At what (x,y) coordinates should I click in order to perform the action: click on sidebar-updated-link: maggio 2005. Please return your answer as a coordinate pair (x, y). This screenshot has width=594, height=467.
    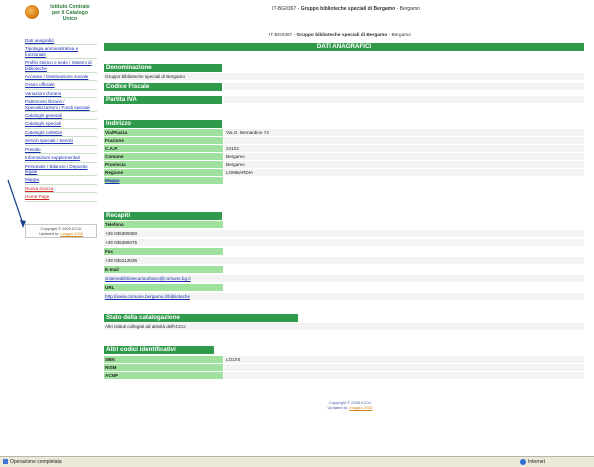
    Looking at the image, I should click on (71, 233).